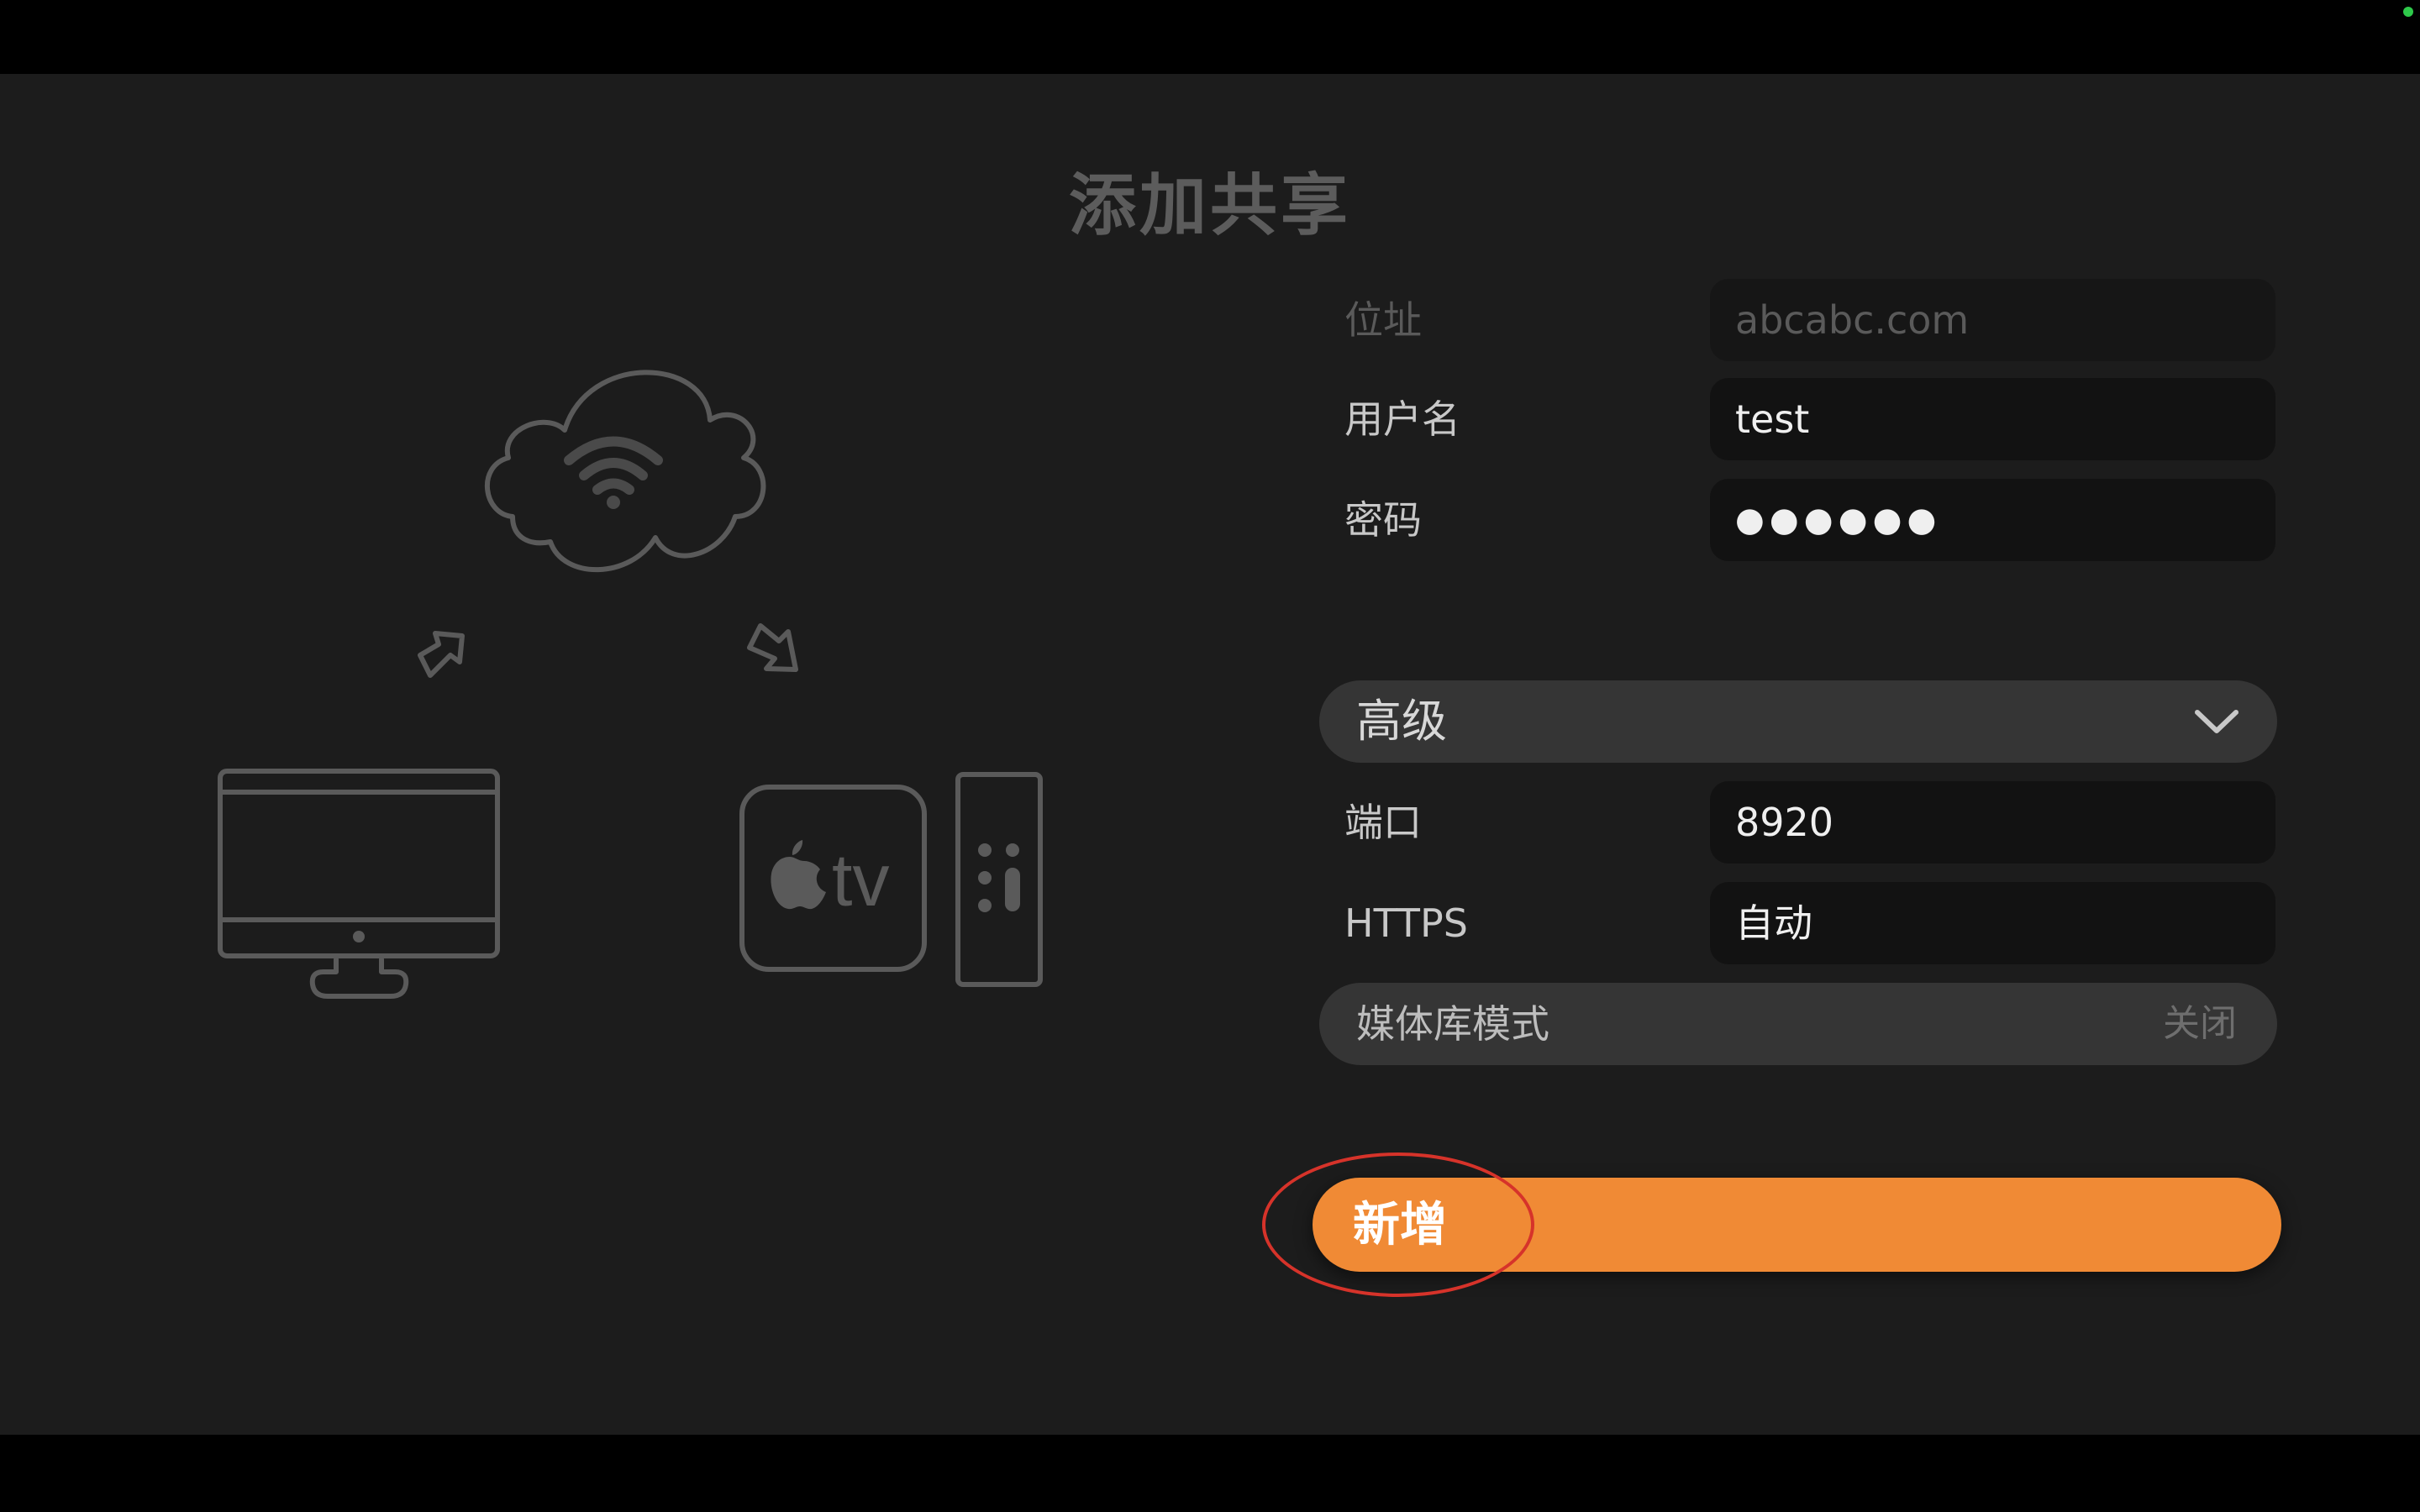  Describe the element at coordinates (1992, 320) in the screenshot. I see `address-field: abcabc.com` at that location.